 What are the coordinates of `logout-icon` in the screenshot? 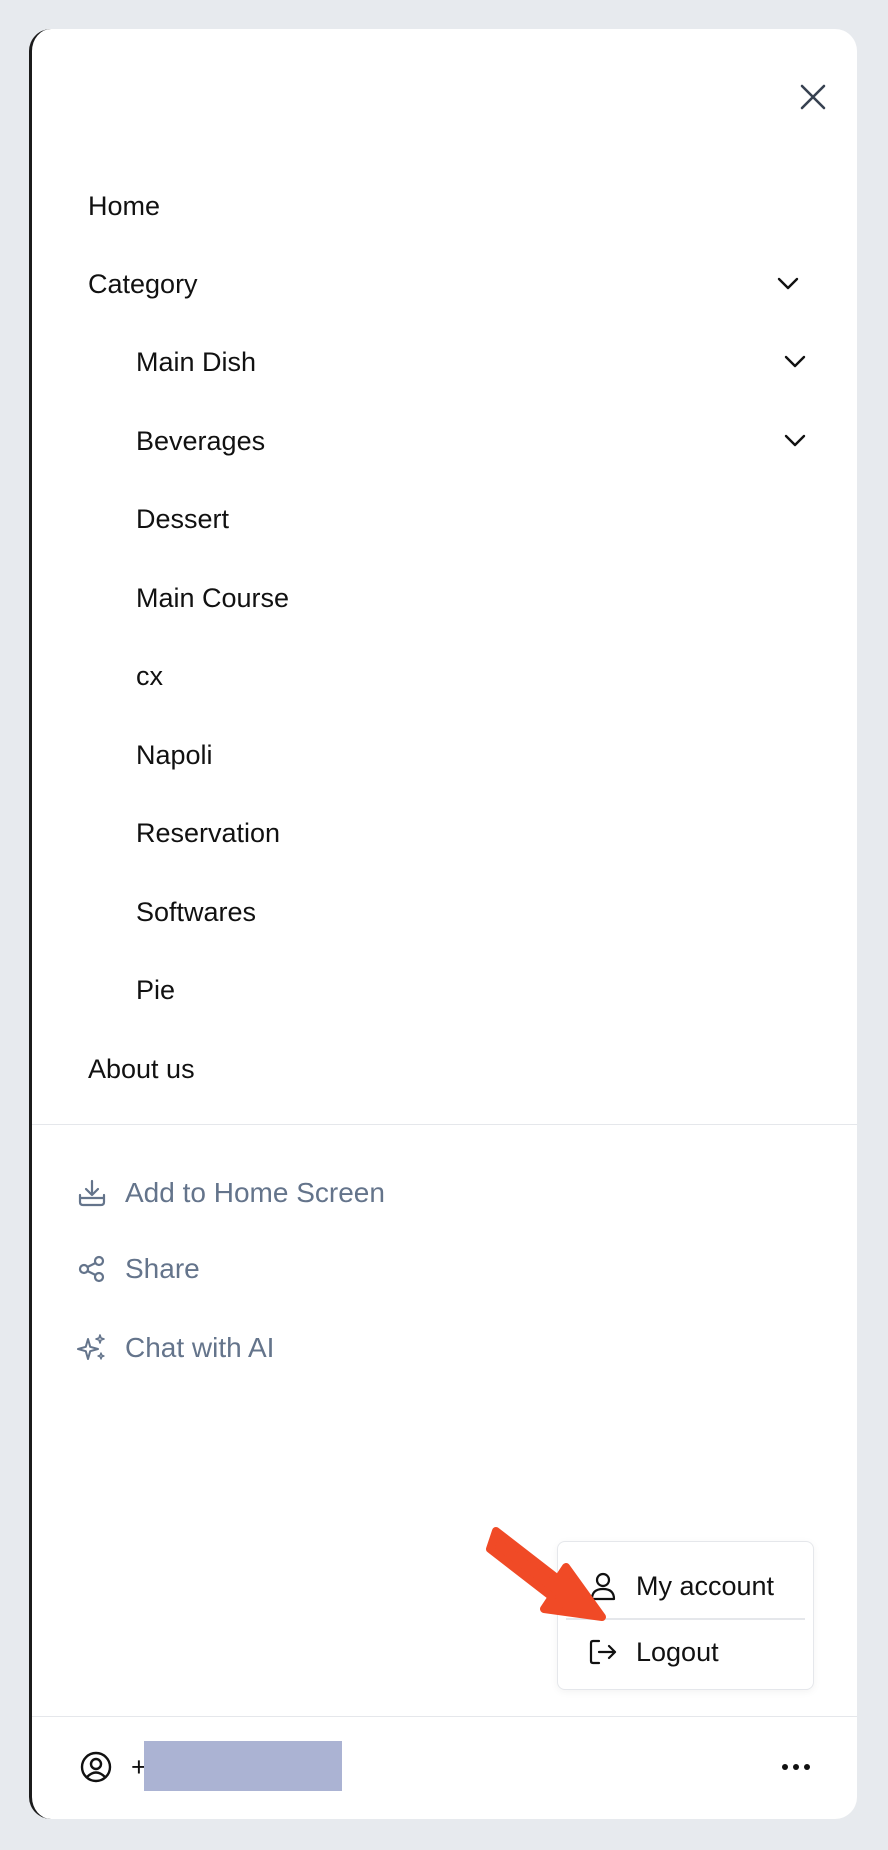 It's located at (603, 1652).